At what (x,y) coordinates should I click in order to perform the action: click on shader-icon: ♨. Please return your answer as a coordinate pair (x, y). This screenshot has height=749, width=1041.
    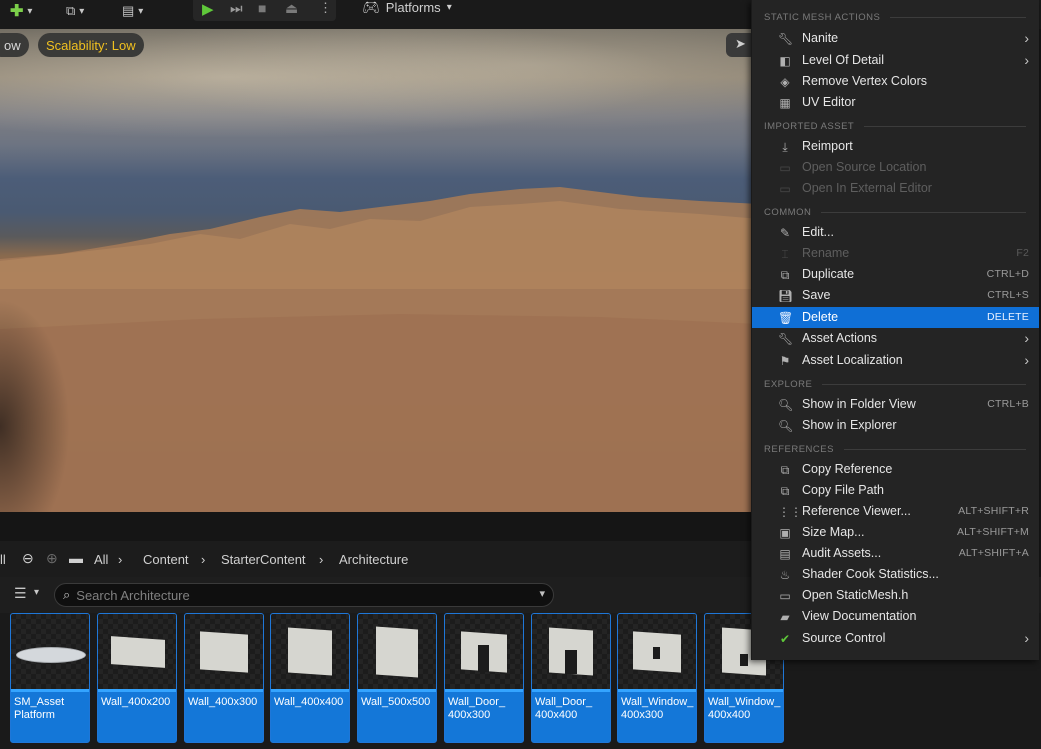
    Looking at the image, I should click on (785, 575).